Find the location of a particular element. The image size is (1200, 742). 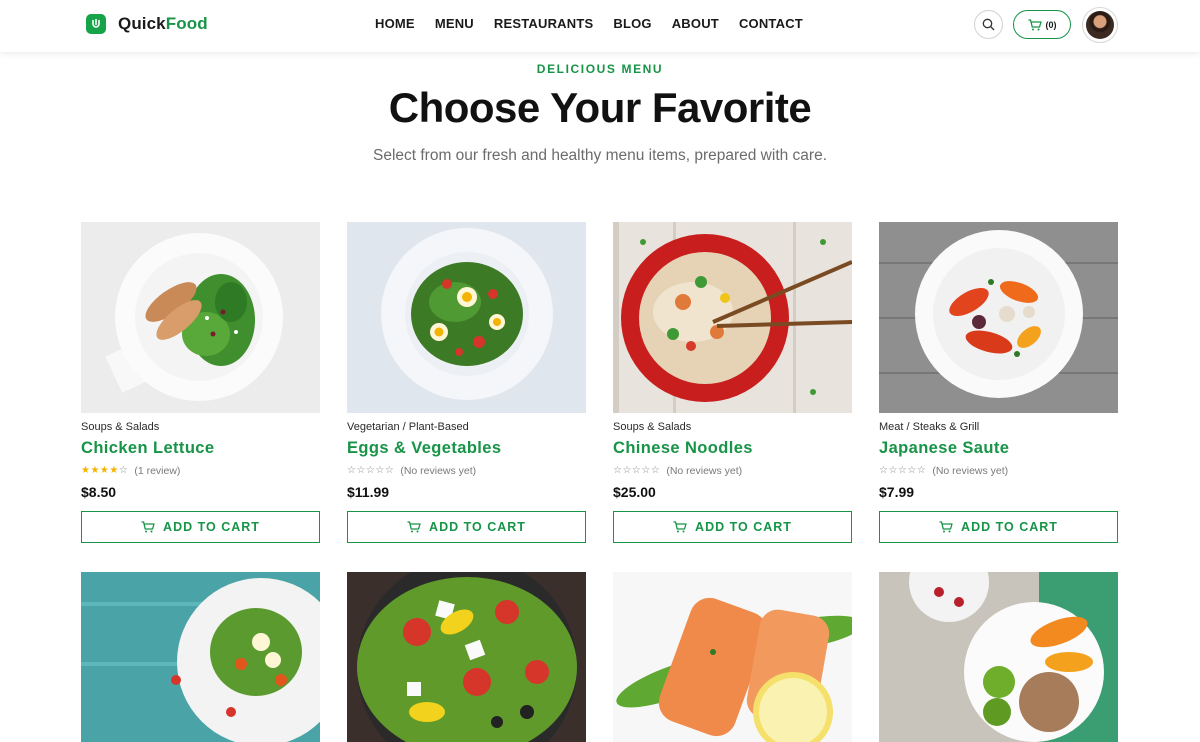

star-rating-icon: ★★★★☆ is located at coordinates (105, 470).